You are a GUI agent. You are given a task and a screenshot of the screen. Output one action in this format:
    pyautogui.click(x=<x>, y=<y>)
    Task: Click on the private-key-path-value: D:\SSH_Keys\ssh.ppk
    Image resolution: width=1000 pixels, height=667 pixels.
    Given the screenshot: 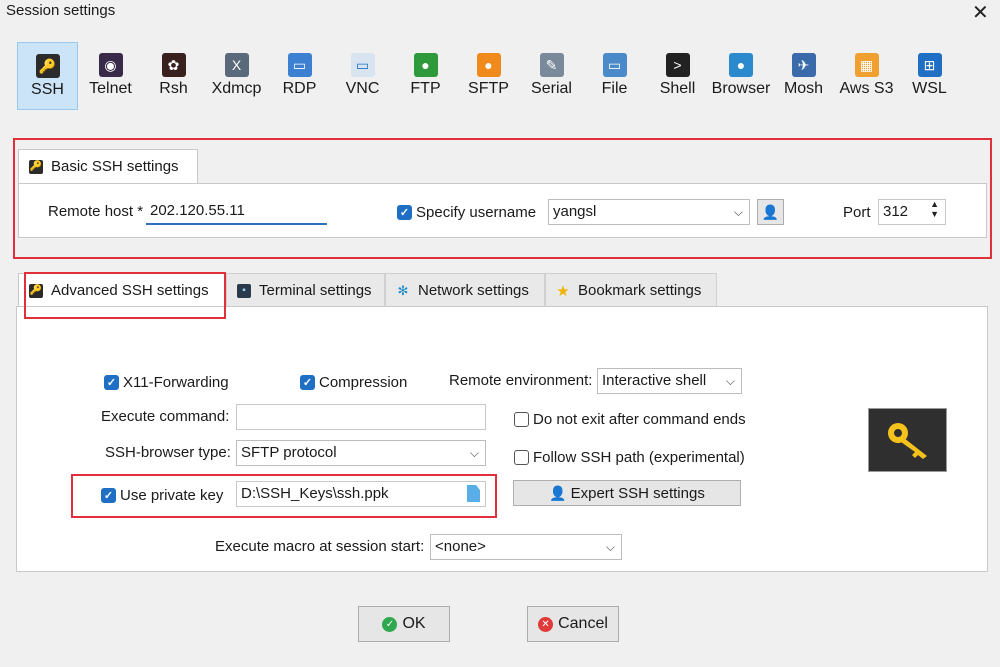 What is the action you would take?
    pyautogui.click(x=315, y=493)
    